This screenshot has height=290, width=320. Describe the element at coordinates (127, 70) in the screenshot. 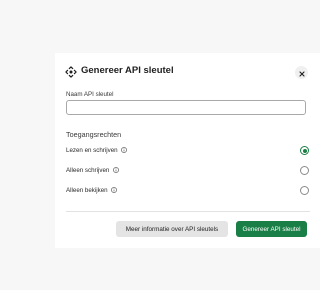

I see `dialog-title: Genereer API sleutel` at that location.